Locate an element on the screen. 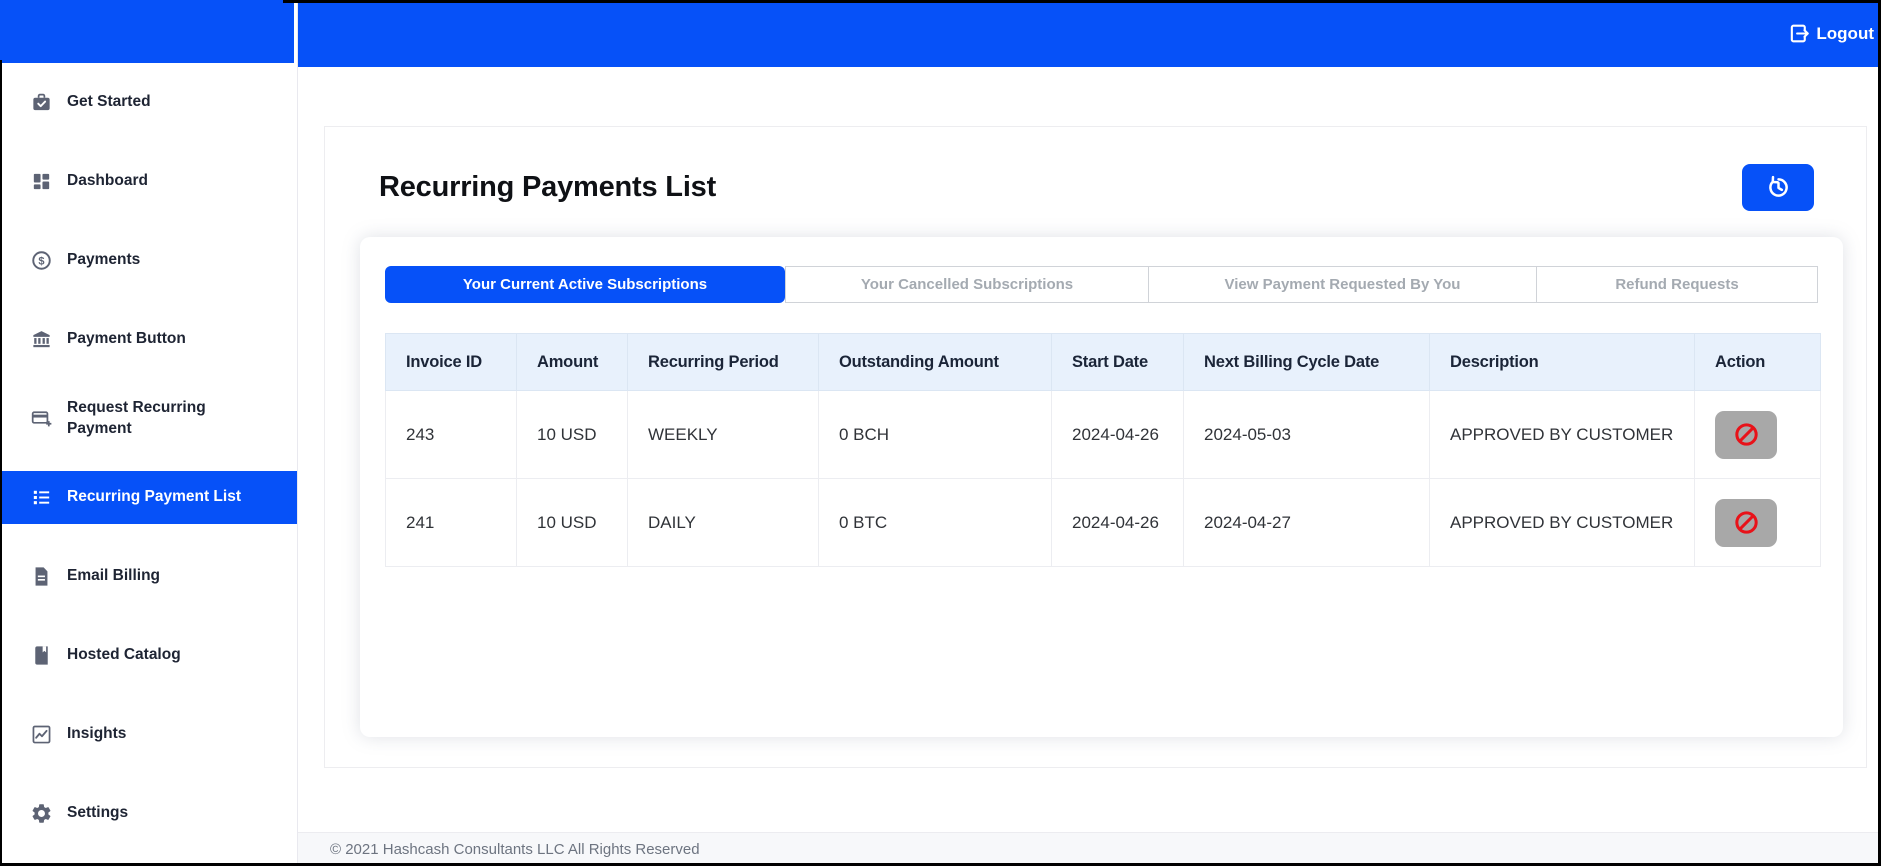  cell-next-billing-cycle-date: 2024-05-03 is located at coordinates (1306, 434).